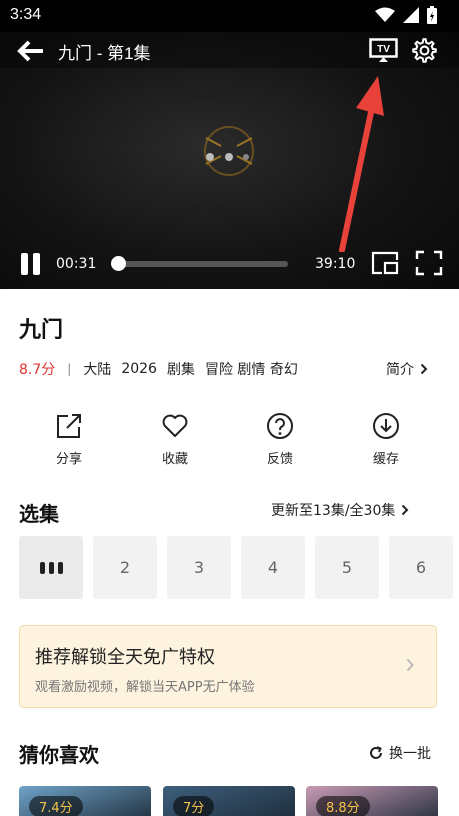  What do you see at coordinates (104, 53) in the screenshot?
I see `video-title: 九门 - 第1集` at bounding box center [104, 53].